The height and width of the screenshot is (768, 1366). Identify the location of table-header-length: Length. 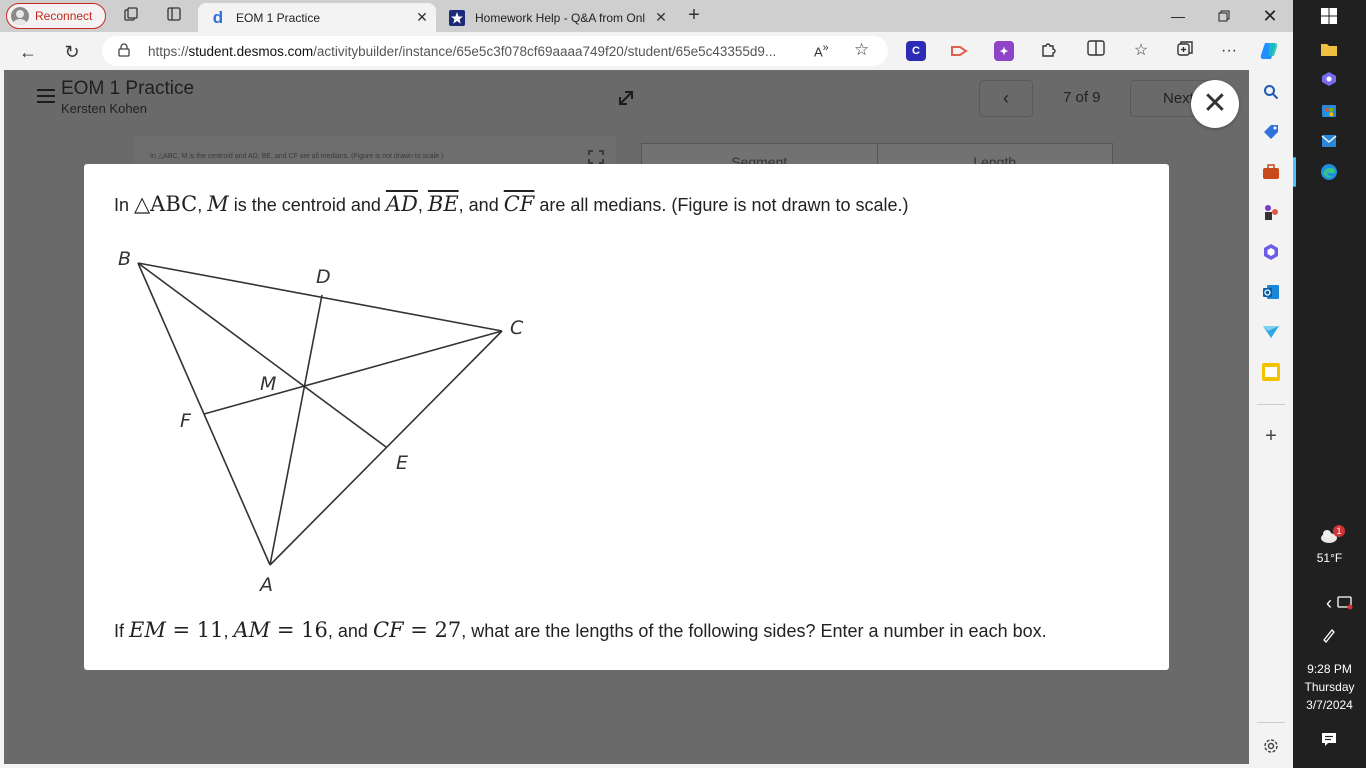
(995, 162).